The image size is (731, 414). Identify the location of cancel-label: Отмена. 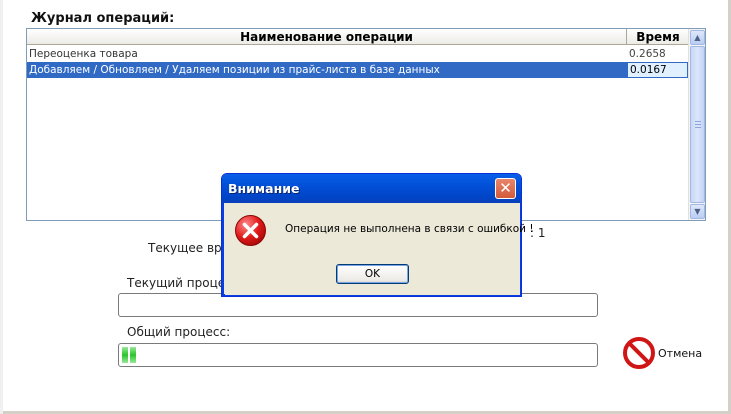
(680, 353).